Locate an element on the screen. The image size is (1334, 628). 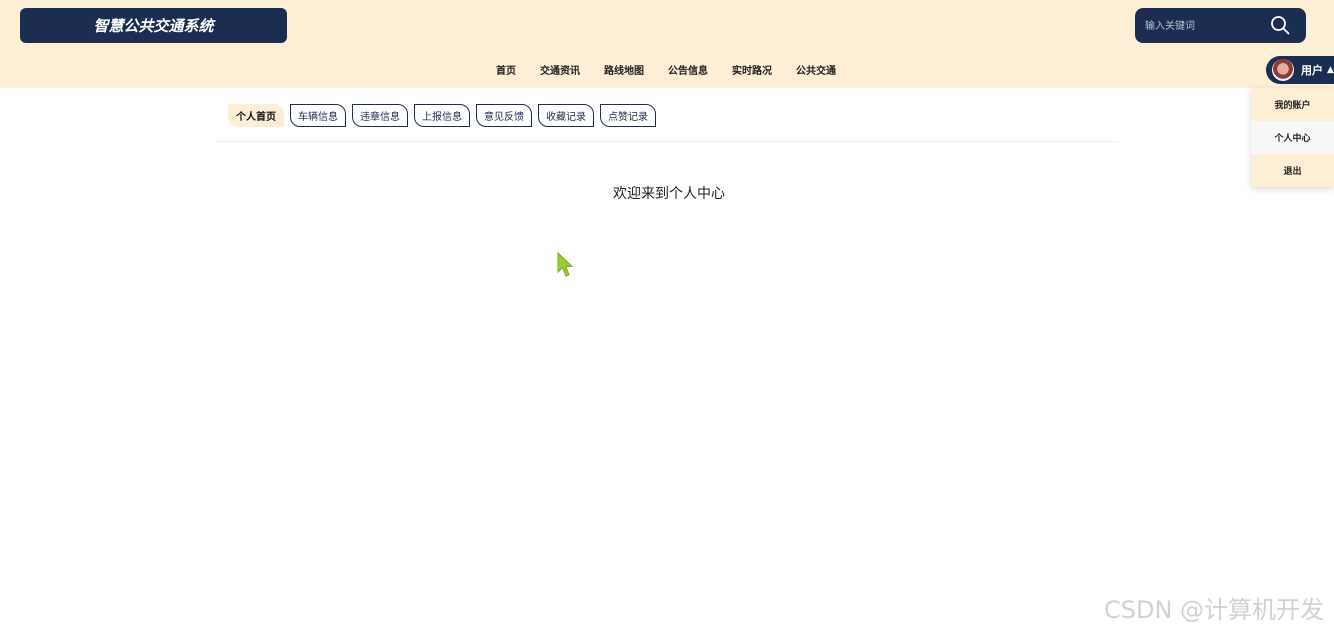
tab-vehicle-info: 车辆信息 is located at coordinates (318, 115).